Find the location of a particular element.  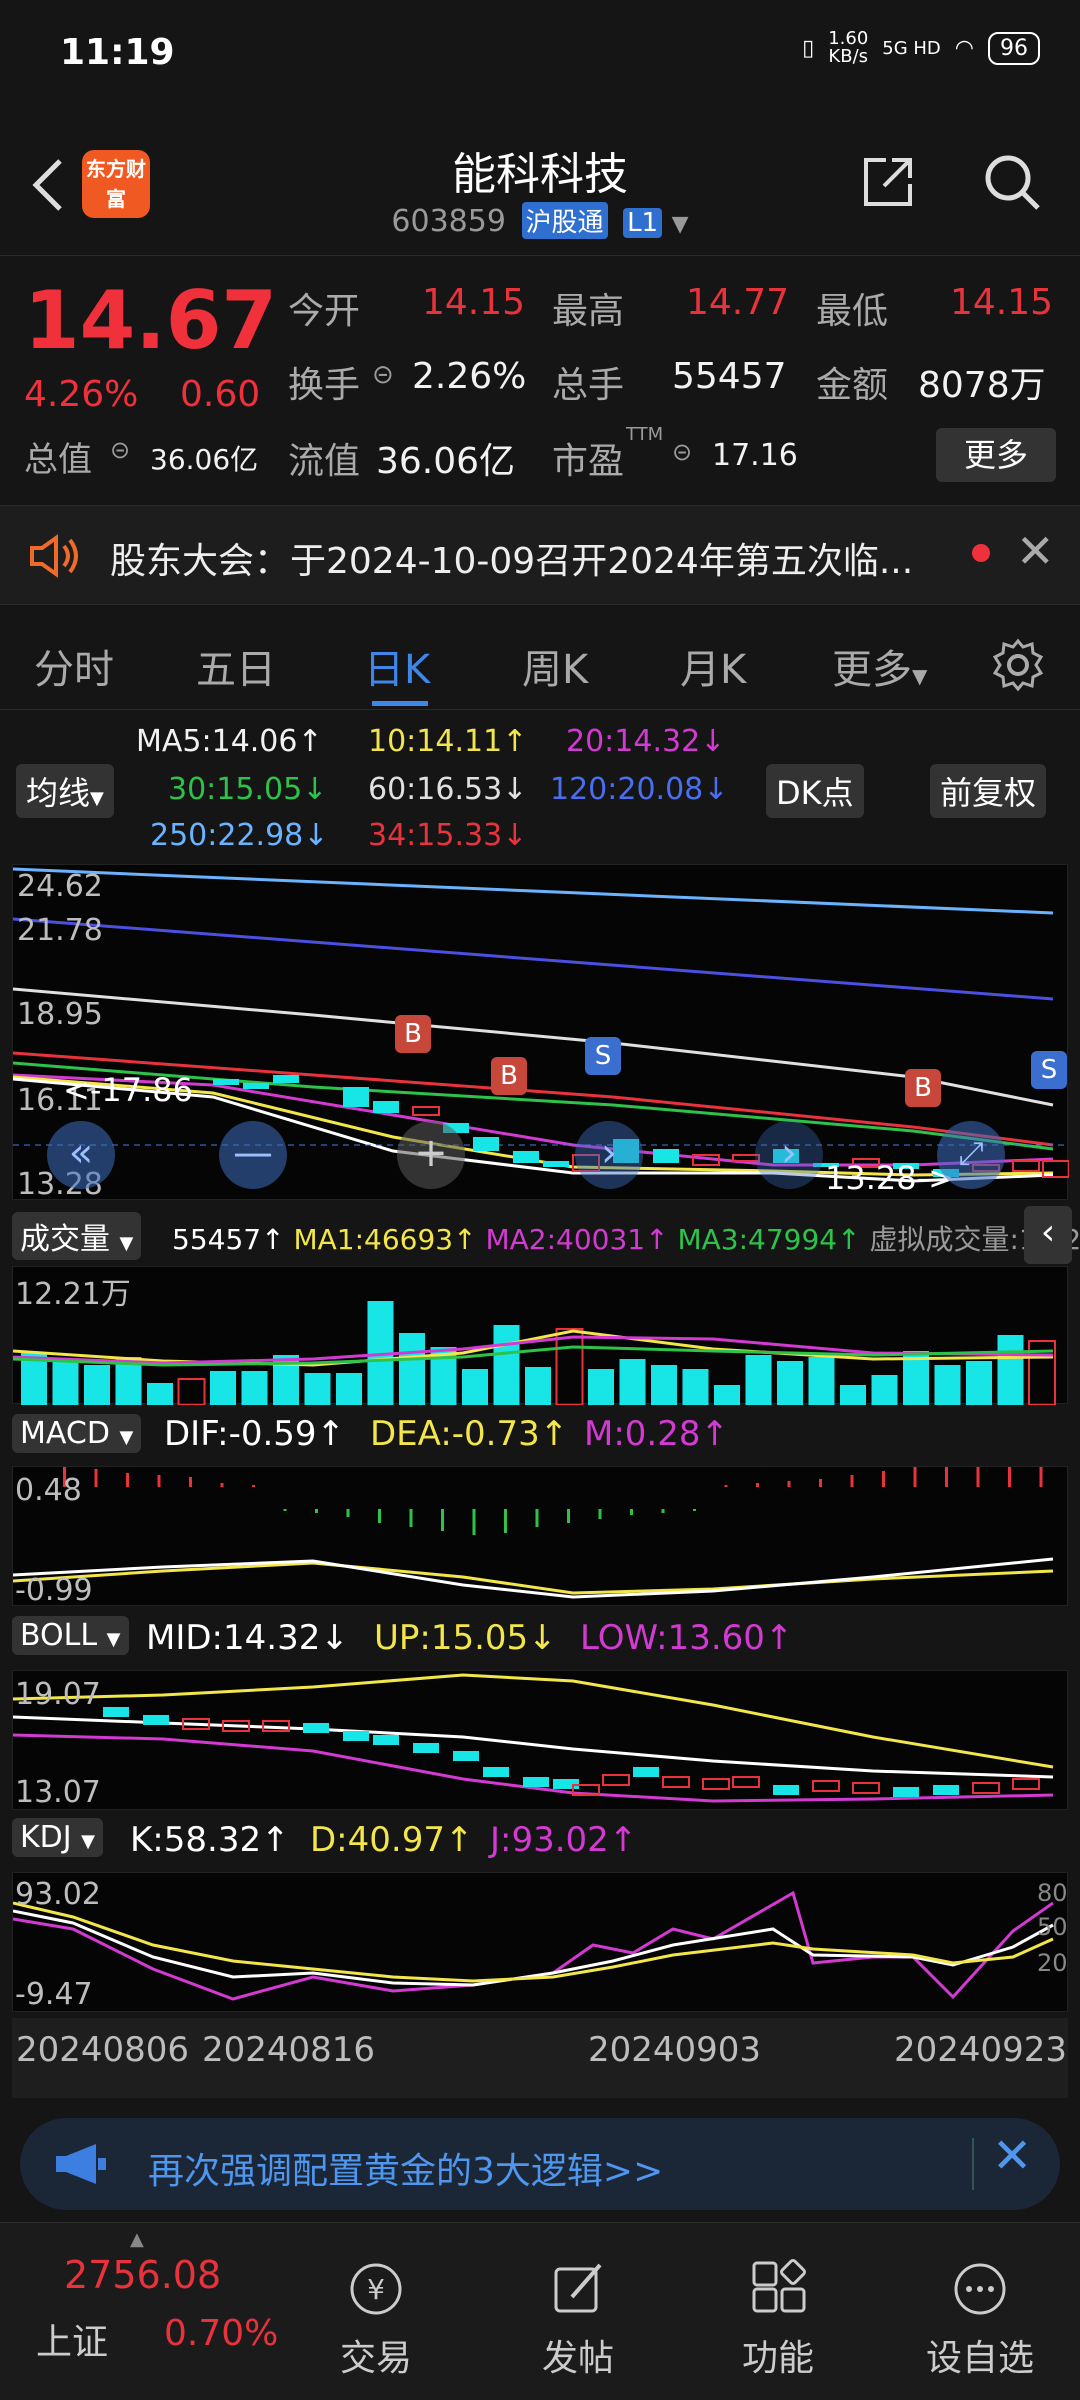

megaphone-icon is located at coordinates (81, 2164).